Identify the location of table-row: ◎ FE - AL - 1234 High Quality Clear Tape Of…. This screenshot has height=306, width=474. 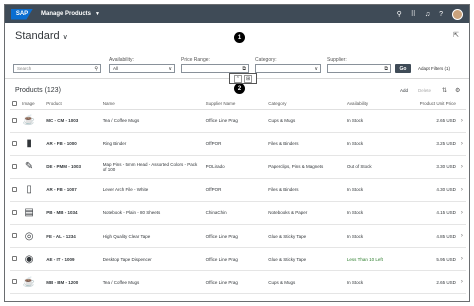
(238, 236).